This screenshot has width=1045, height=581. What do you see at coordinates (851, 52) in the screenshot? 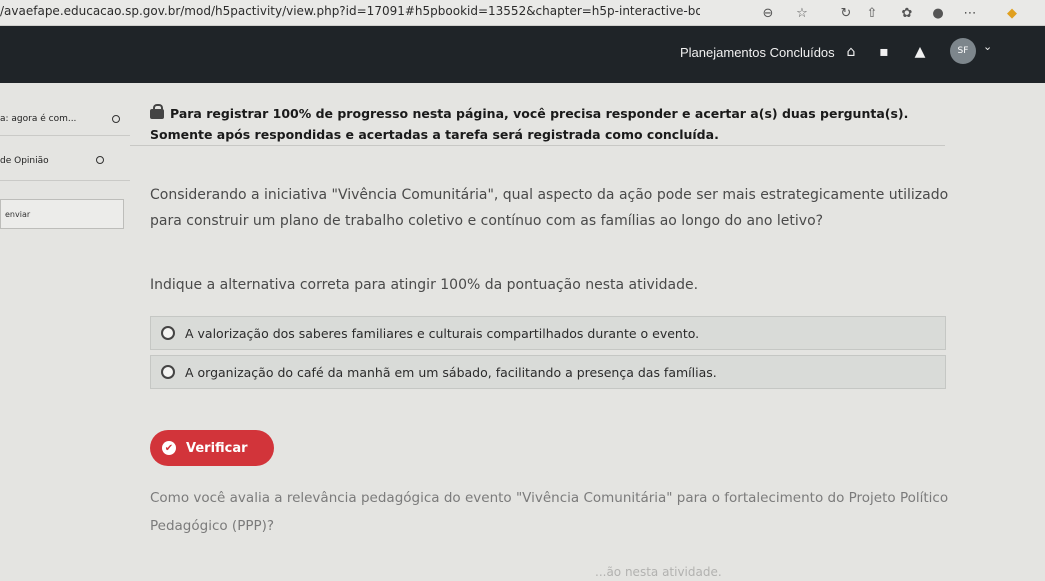
I see `home-icon: ⌂` at bounding box center [851, 52].